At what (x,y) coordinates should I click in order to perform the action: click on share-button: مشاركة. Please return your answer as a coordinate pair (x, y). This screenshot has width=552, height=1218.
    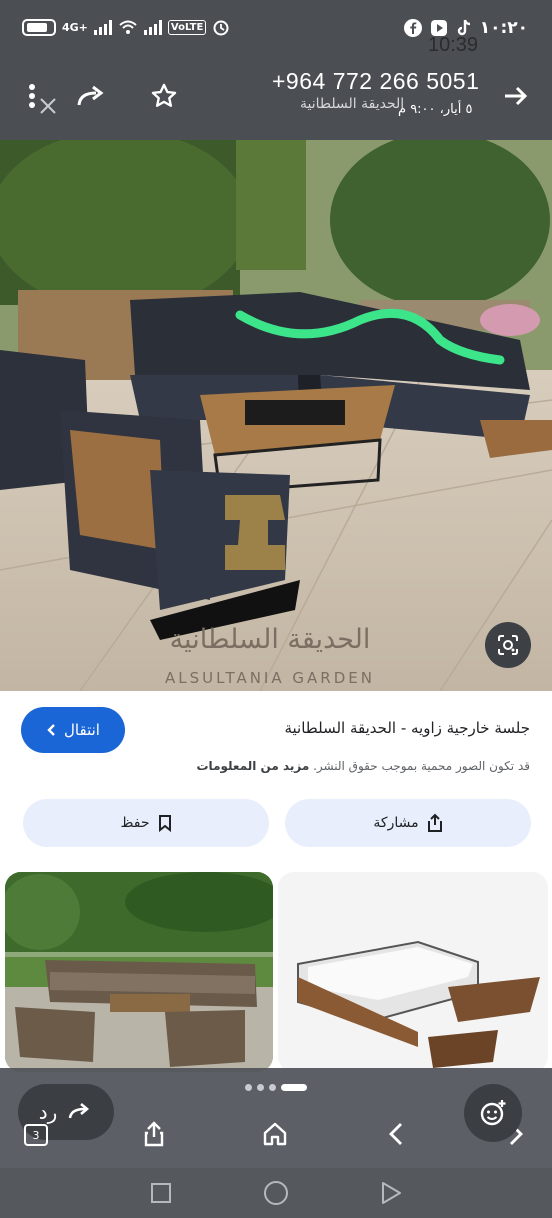
    Looking at the image, I should click on (408, 823).